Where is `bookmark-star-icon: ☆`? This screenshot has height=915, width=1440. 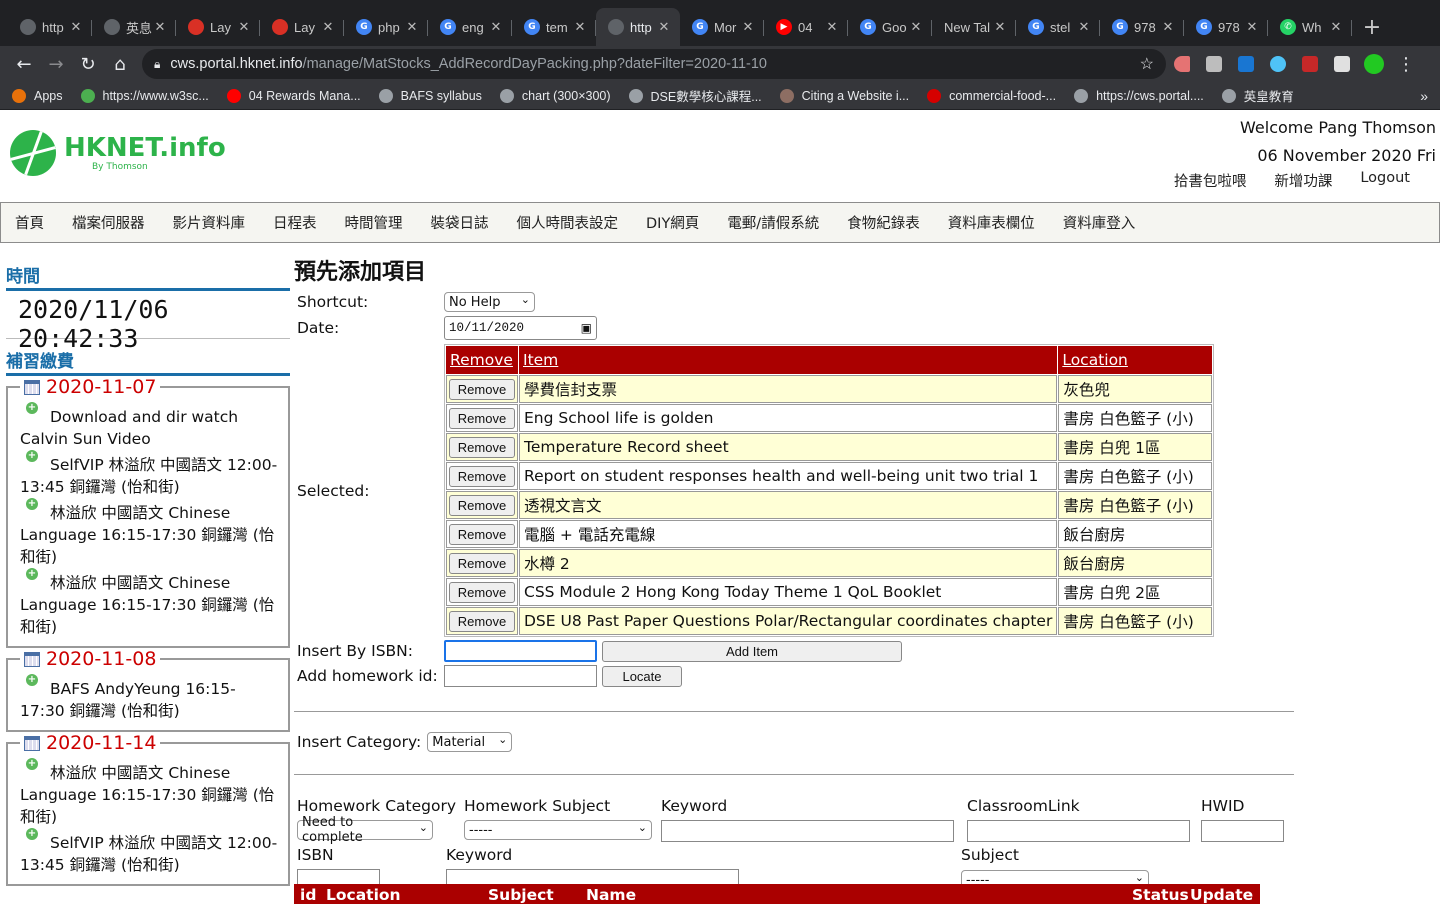
bookmark-star-icon: ☆ is located at coordinates (1147, 64).